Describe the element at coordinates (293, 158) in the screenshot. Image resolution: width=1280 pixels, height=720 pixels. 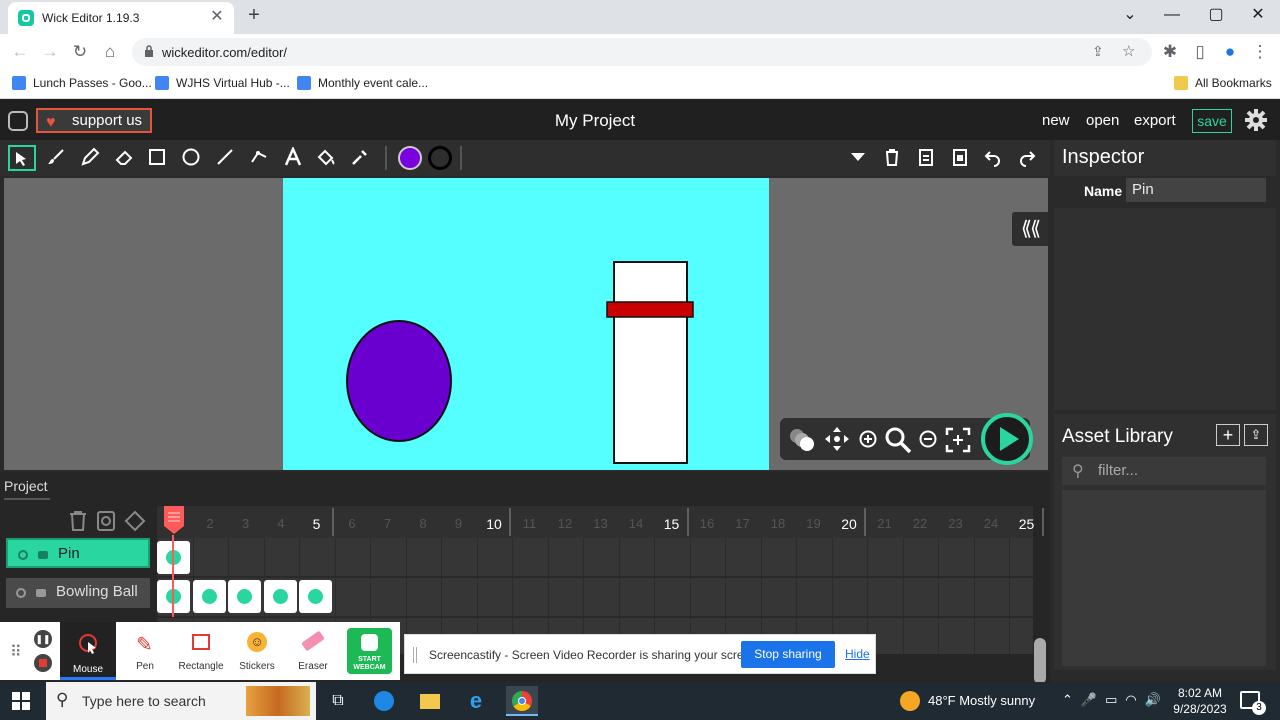
I see `text-tool` at that location.